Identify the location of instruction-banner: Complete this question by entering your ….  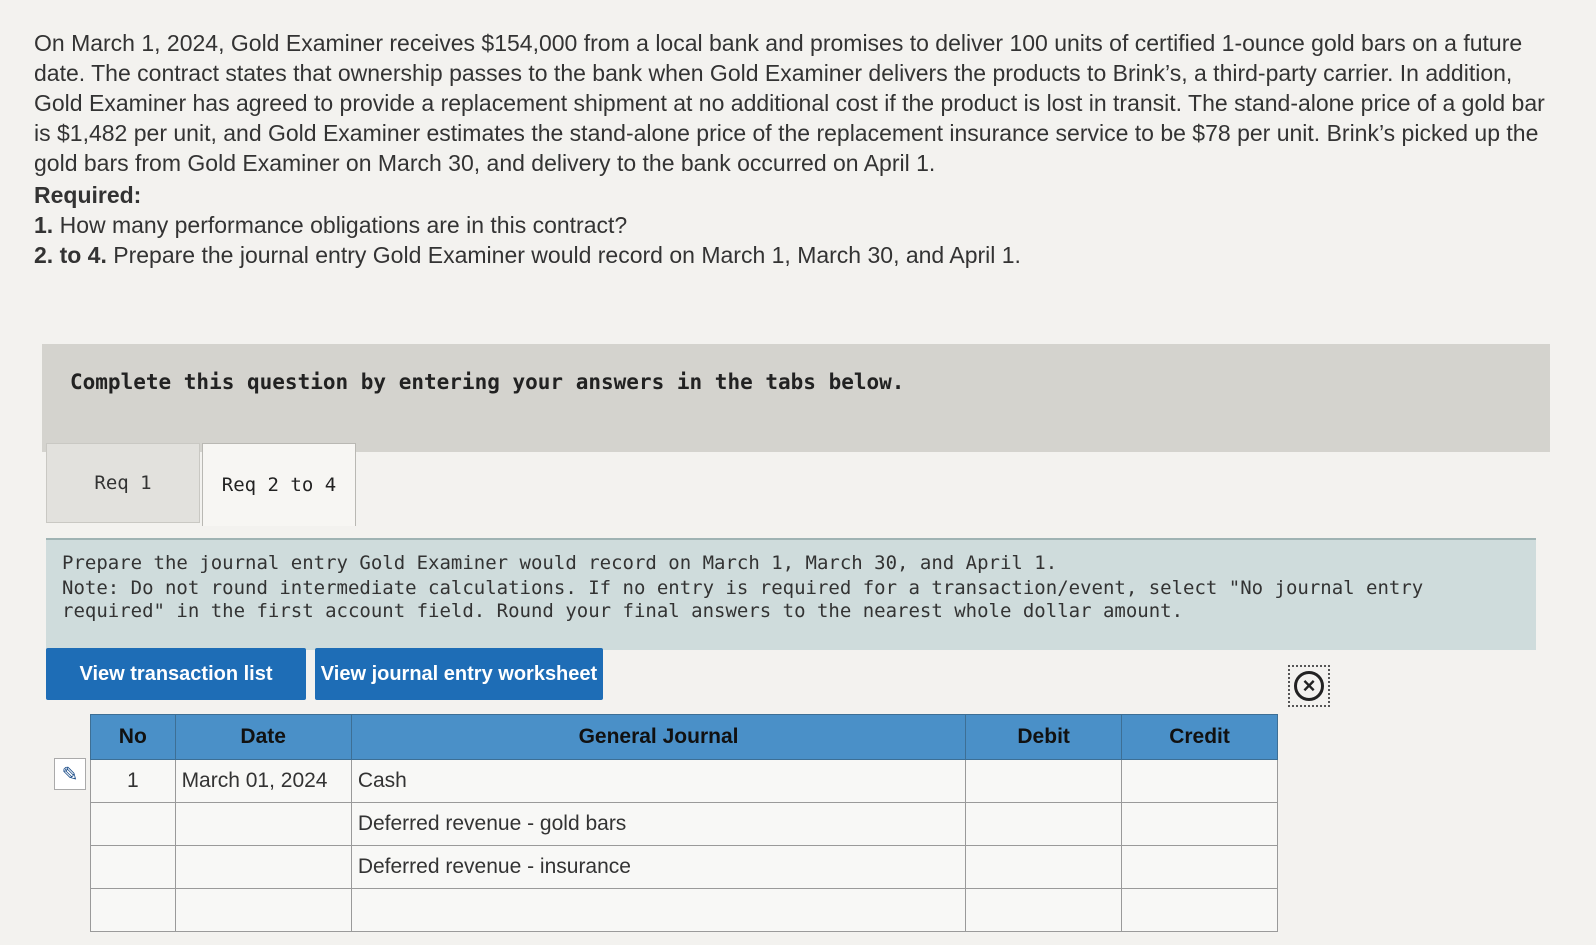
(796, 398).